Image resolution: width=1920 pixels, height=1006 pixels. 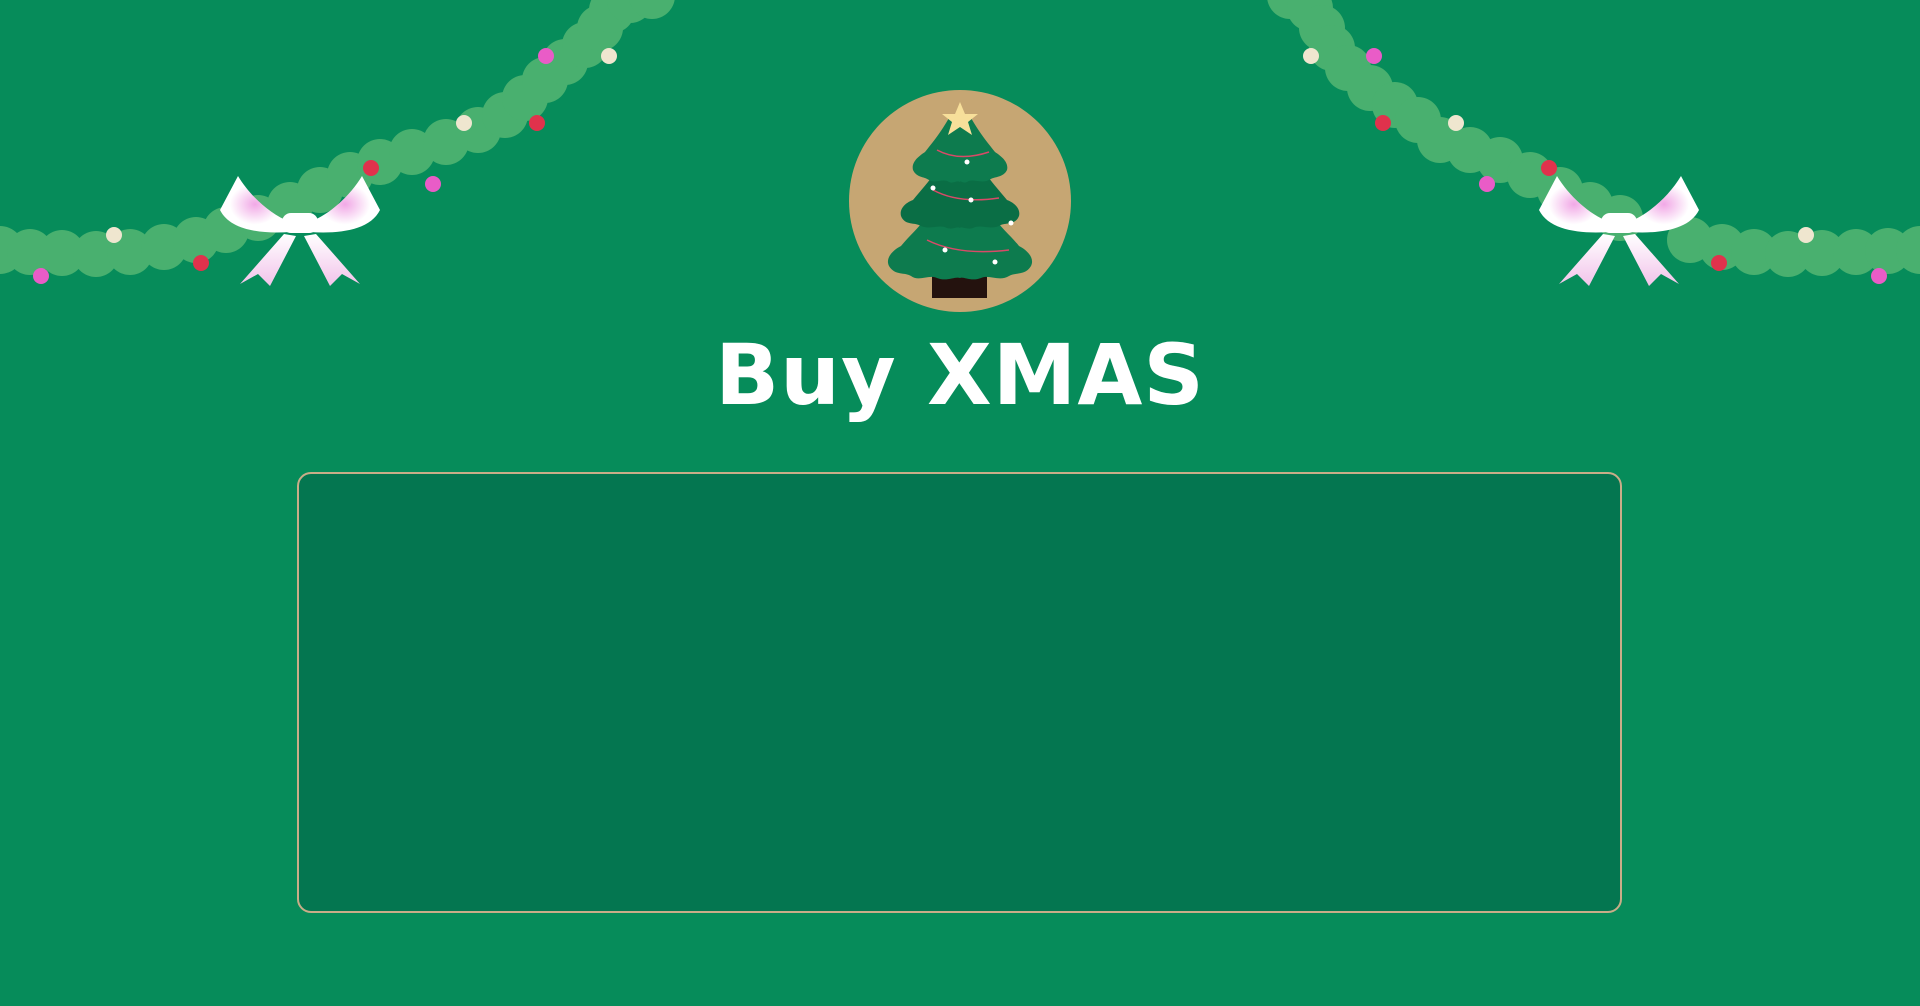 What do you see at coordinates (960, 201) in the screenshot?
I see `christmas-tree-icon` at bounding box center [960, 201].